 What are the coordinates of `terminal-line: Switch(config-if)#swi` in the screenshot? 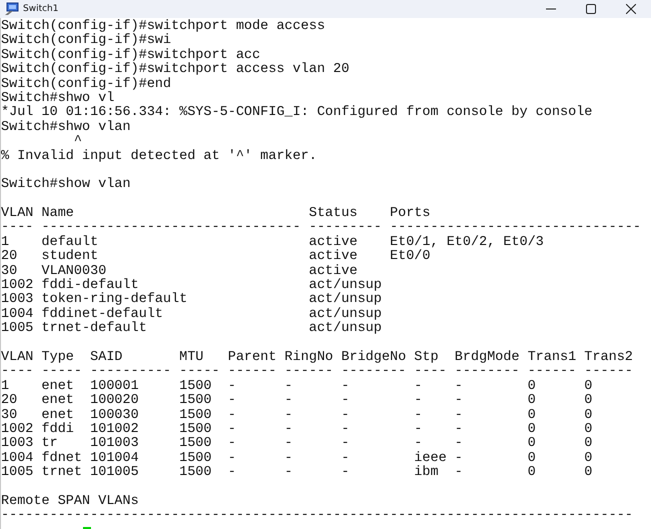 It's located at (86, 41).